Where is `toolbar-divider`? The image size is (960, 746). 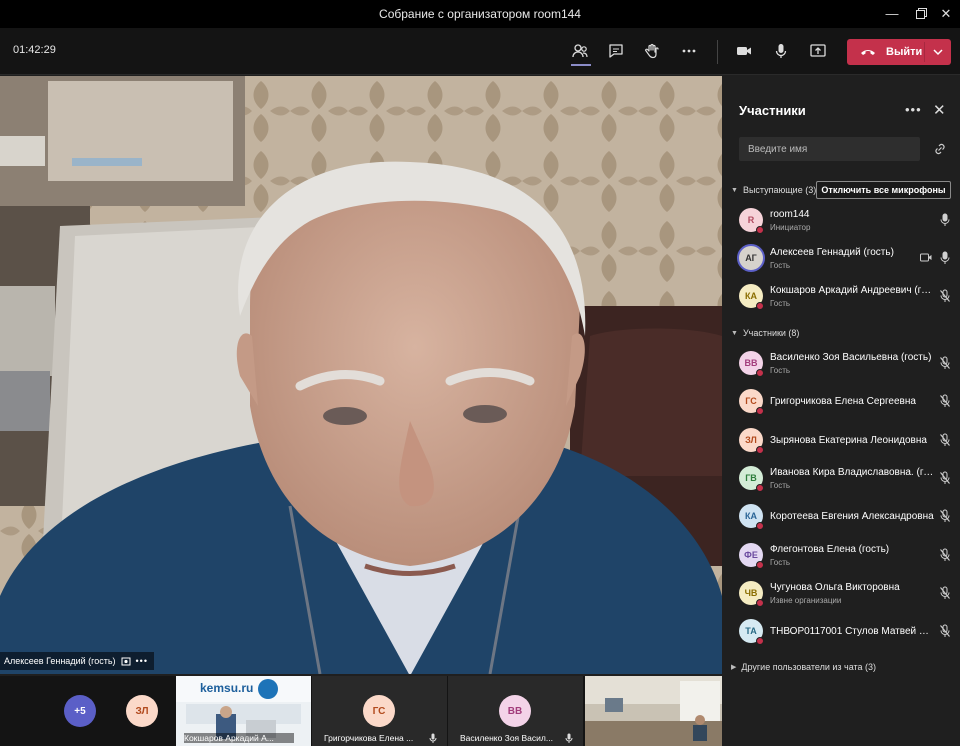
toolbar-divider is located at coordinates (717, 52).